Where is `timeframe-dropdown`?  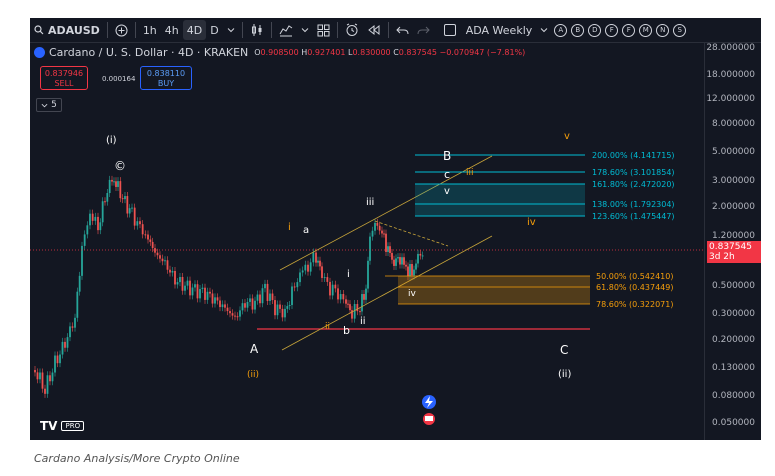 timeframe-dropdown is located at coordinates (231, 30).